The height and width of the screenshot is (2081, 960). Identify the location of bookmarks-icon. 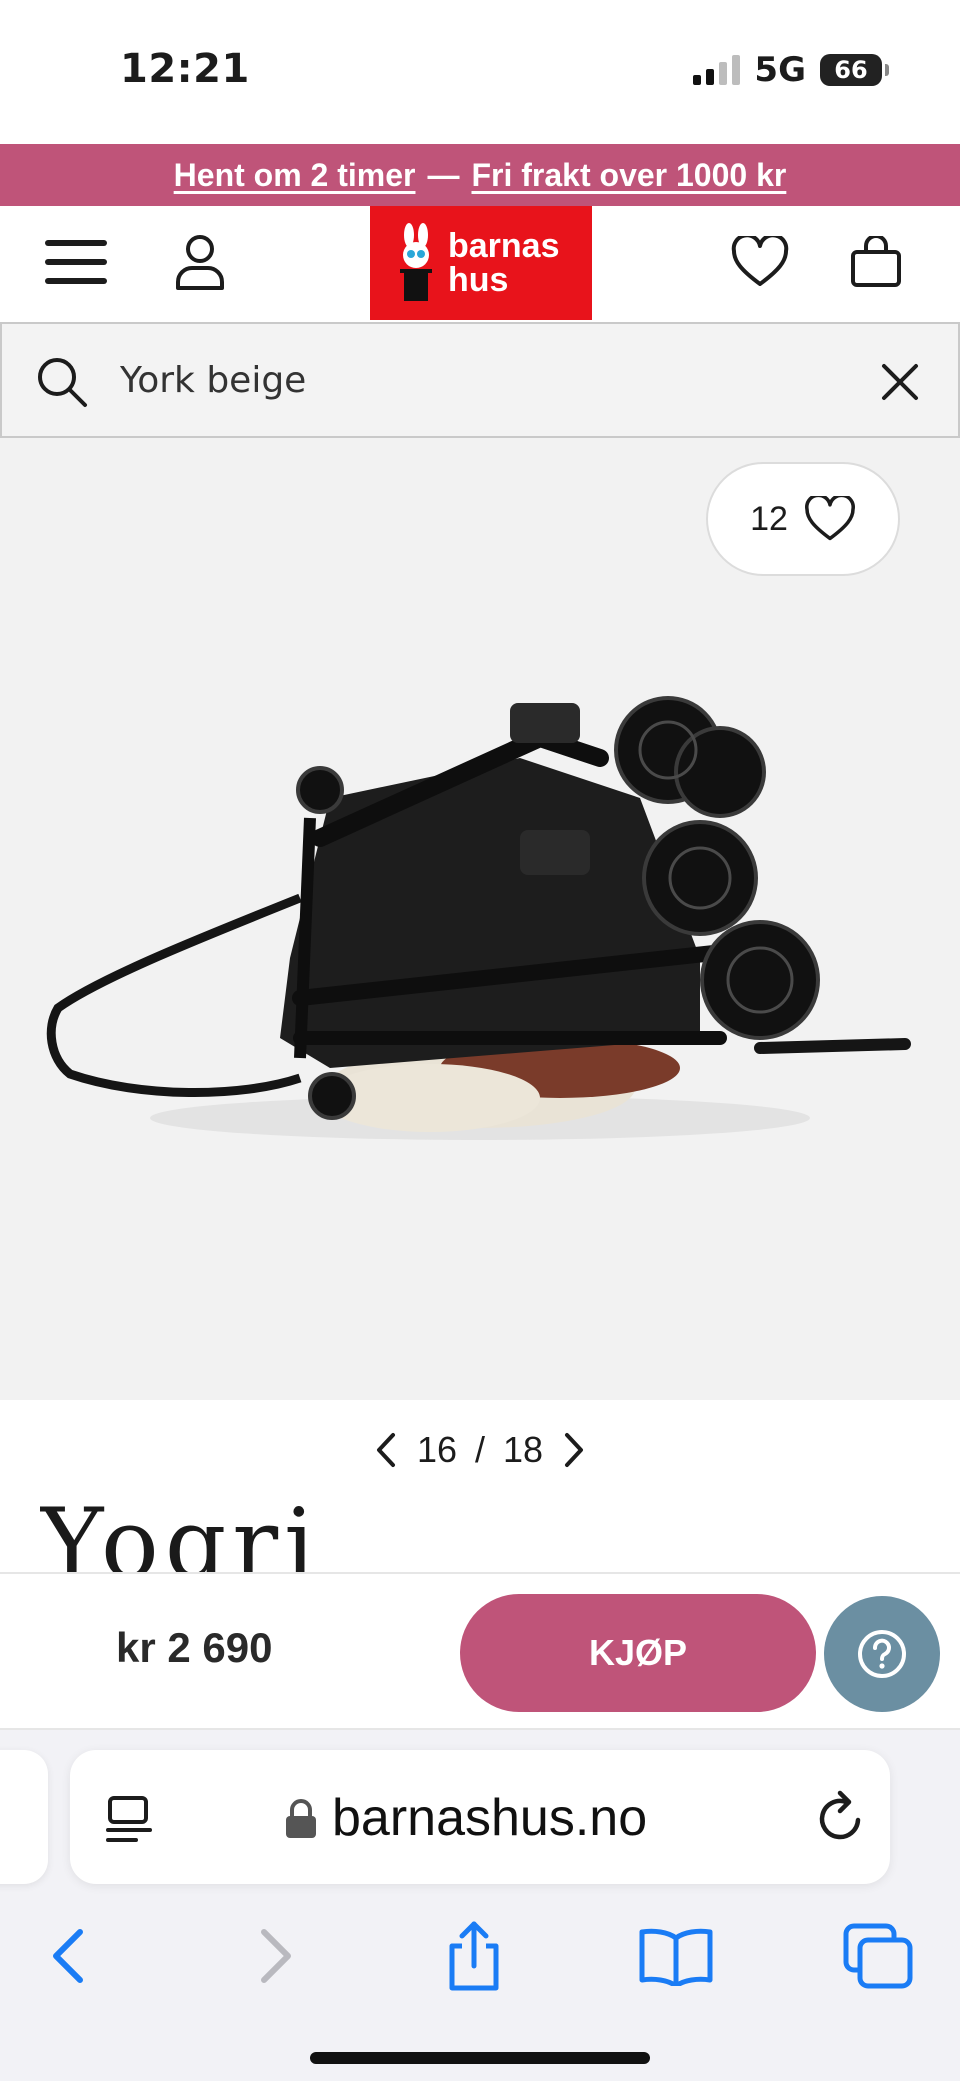
(676, 1956).